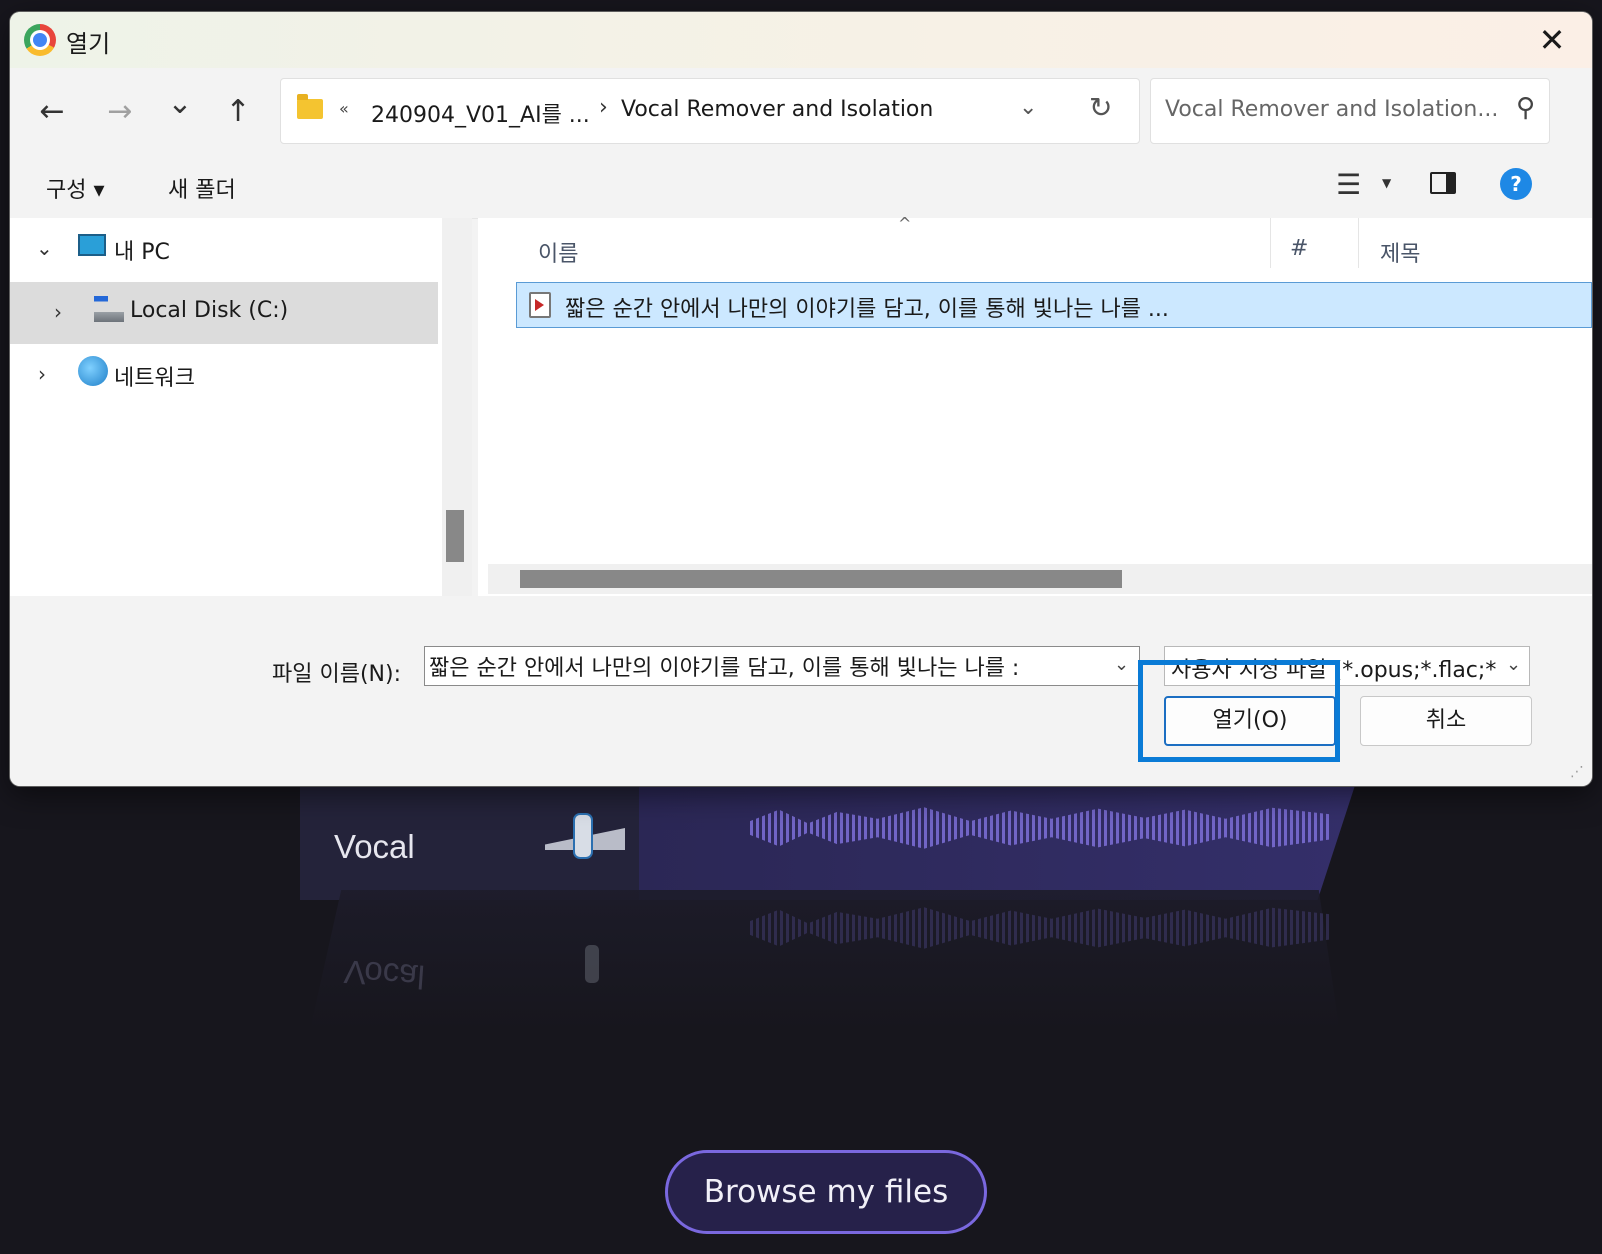  I want to click on filetype-dropdown-icon: ⌄, so click(1513, 664).